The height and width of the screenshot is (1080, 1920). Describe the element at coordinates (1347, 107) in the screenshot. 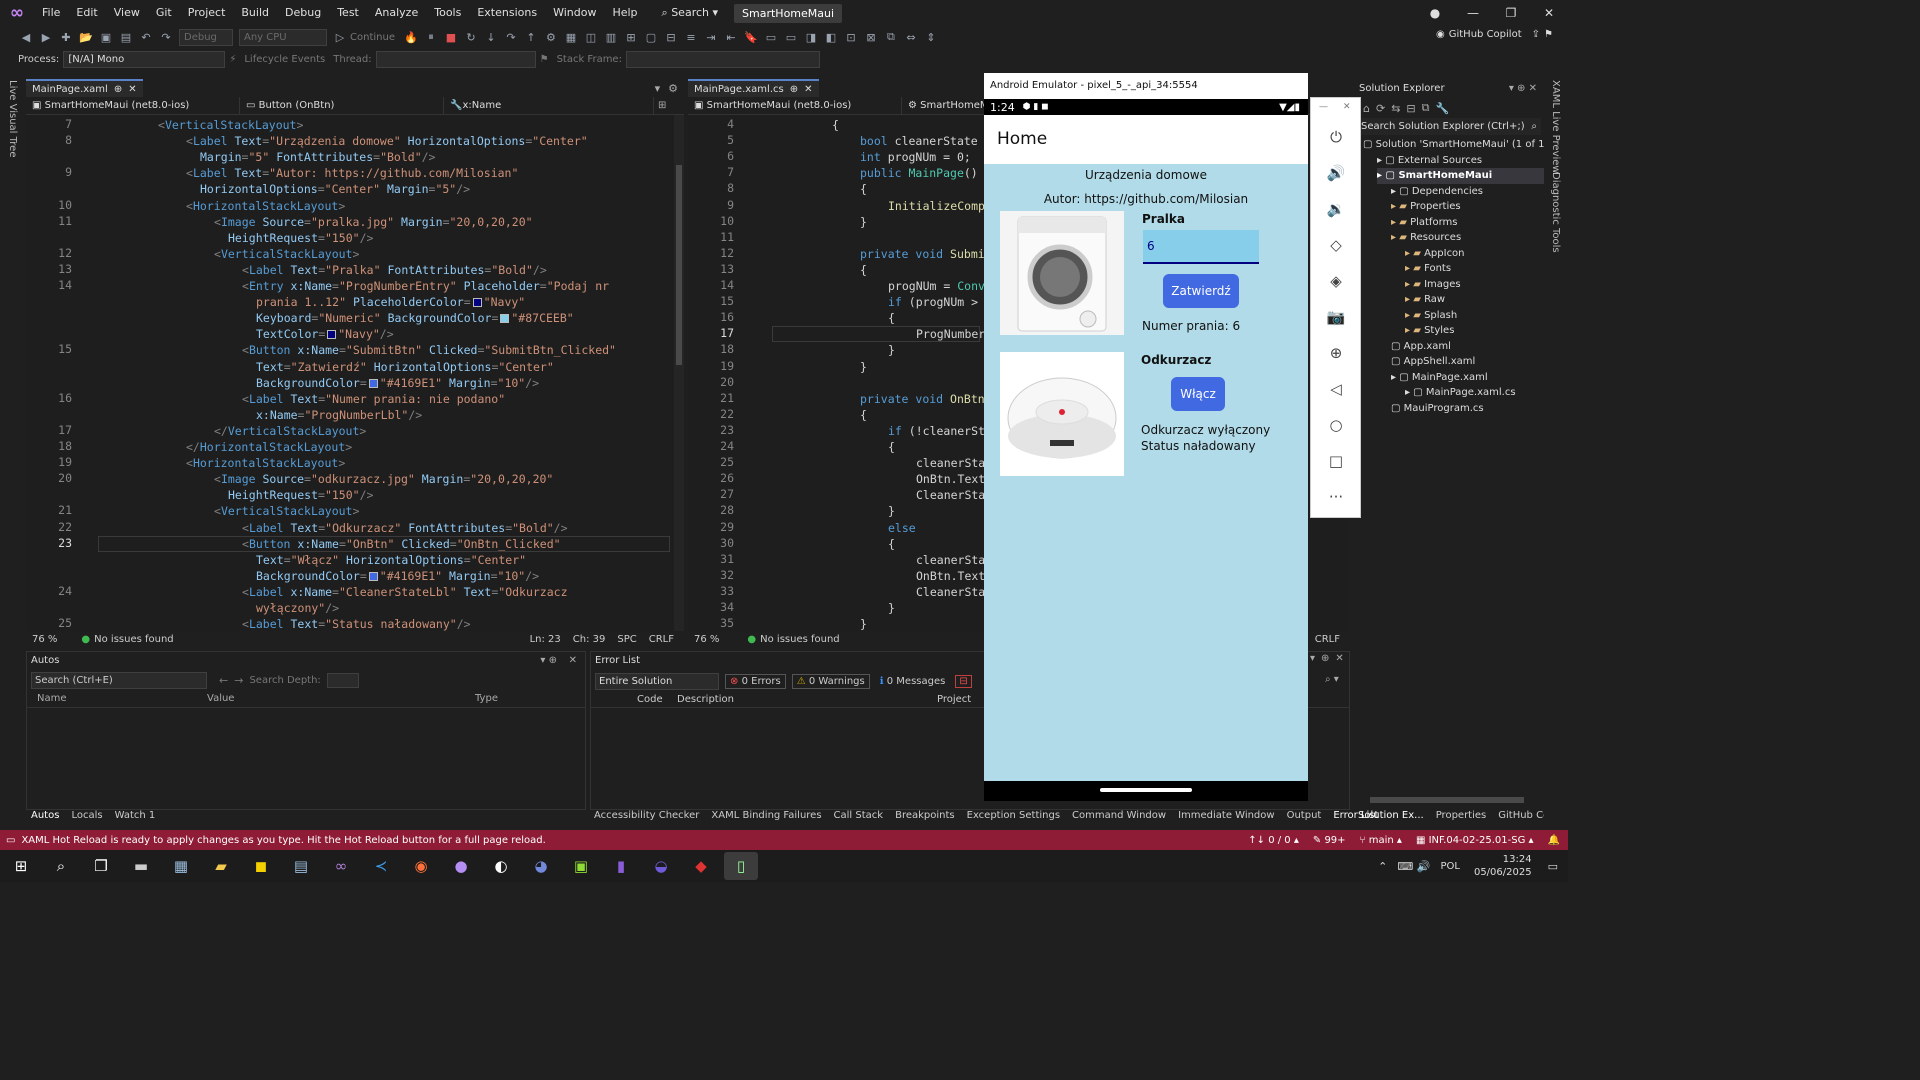

I see `close-icon: ✕` at that location.